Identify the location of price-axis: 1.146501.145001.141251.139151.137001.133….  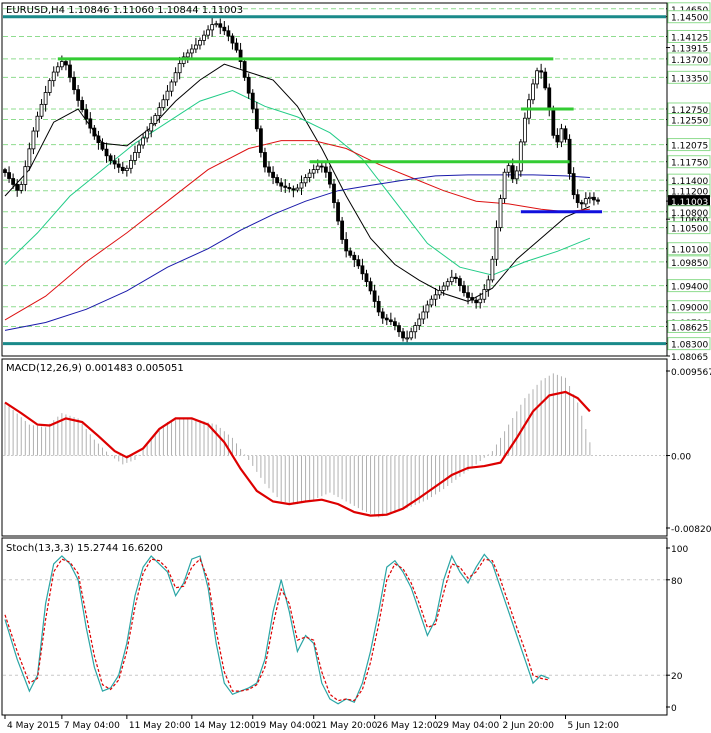
(688, 182).